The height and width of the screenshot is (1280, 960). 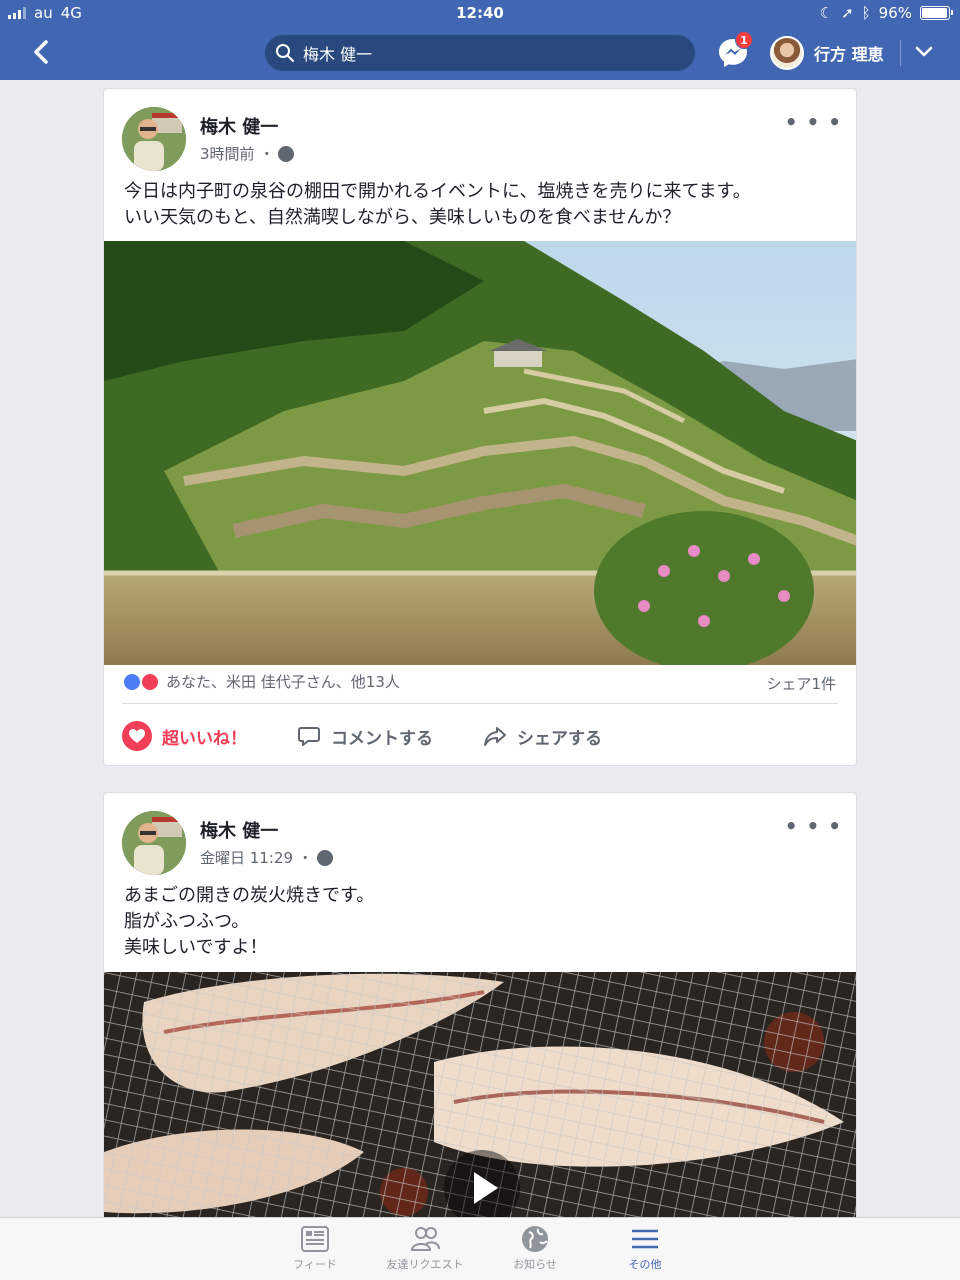 I want to click on bottom-tab-bar: フィード 友達リクエスト お知らせ その他, so click(x=480, y=1248).